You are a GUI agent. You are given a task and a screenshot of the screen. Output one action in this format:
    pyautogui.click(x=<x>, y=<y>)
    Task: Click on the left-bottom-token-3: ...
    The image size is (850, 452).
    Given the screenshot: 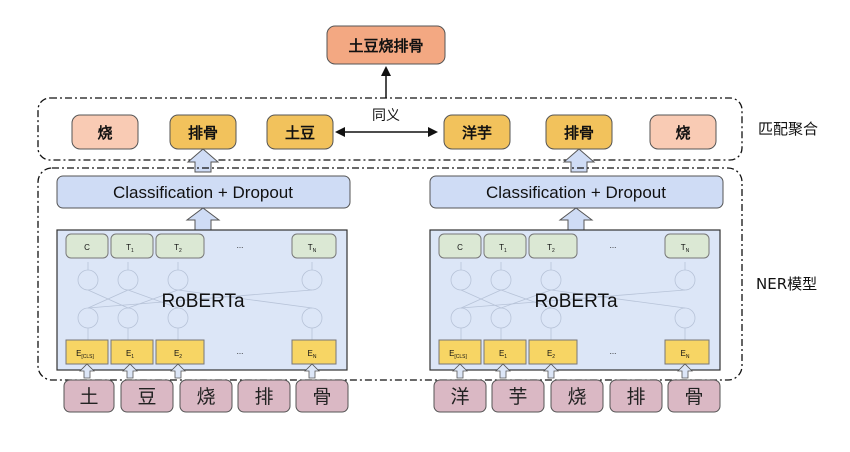 What is the action you would take?
    pyautogui.click(x=240, y=351)
    